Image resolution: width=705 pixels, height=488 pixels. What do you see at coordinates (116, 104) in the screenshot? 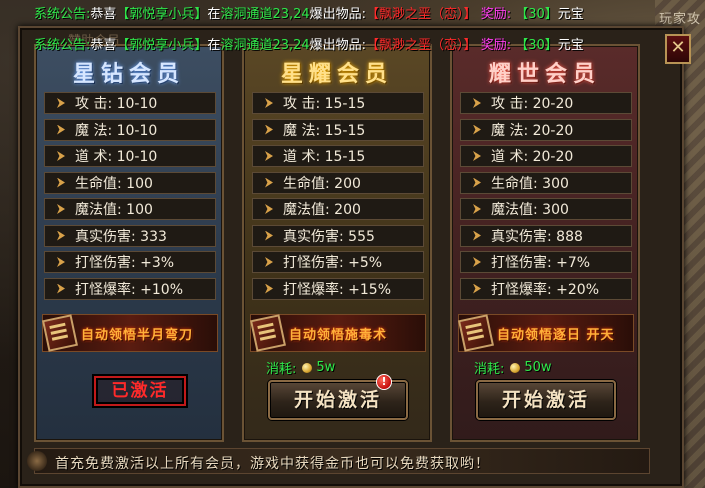
I see `stat-text: 攻 击: 10-10` at bounding box center [116, 104].